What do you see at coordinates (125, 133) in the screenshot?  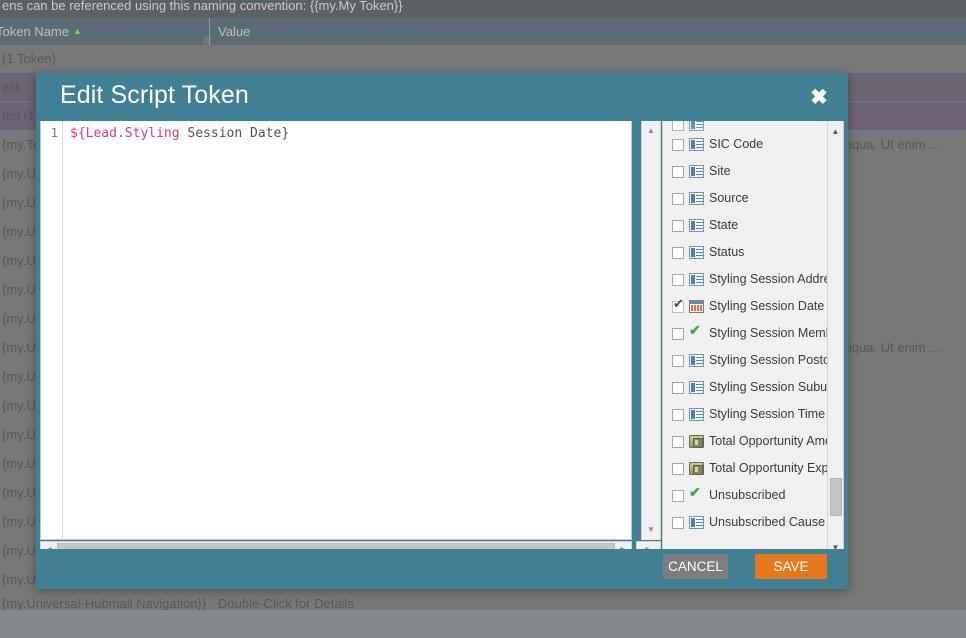 I see `code-token-expression: ${Lead.Styling` at bounding box center [125, 133].